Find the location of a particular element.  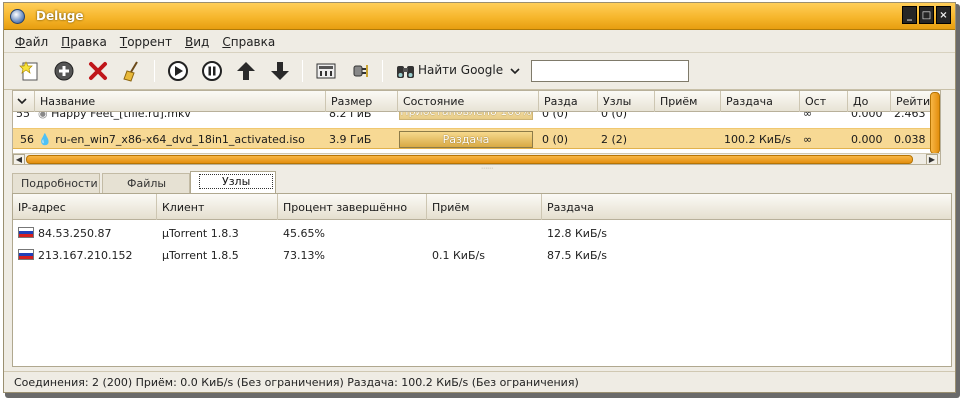

peer-ip-cell: 213.167.210.152 is located at coordinates (85, 255).